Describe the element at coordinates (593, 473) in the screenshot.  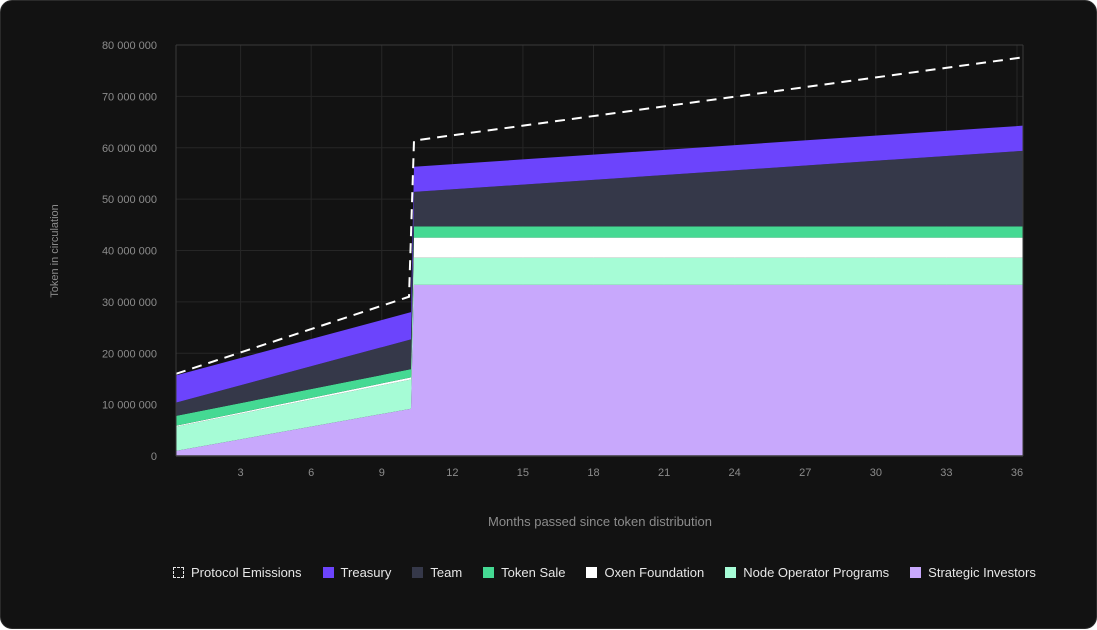
I see `x-tick-label: 18` at that location.